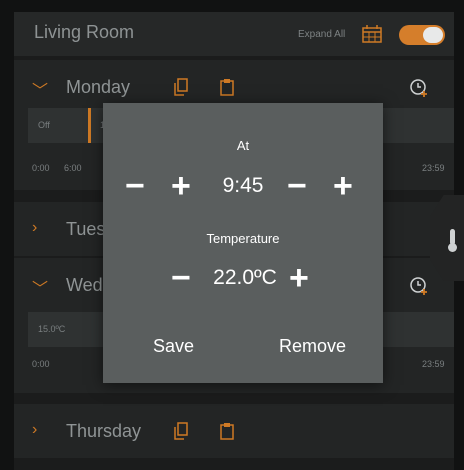  I want to click on day-name: Monday, so click(98, 87).